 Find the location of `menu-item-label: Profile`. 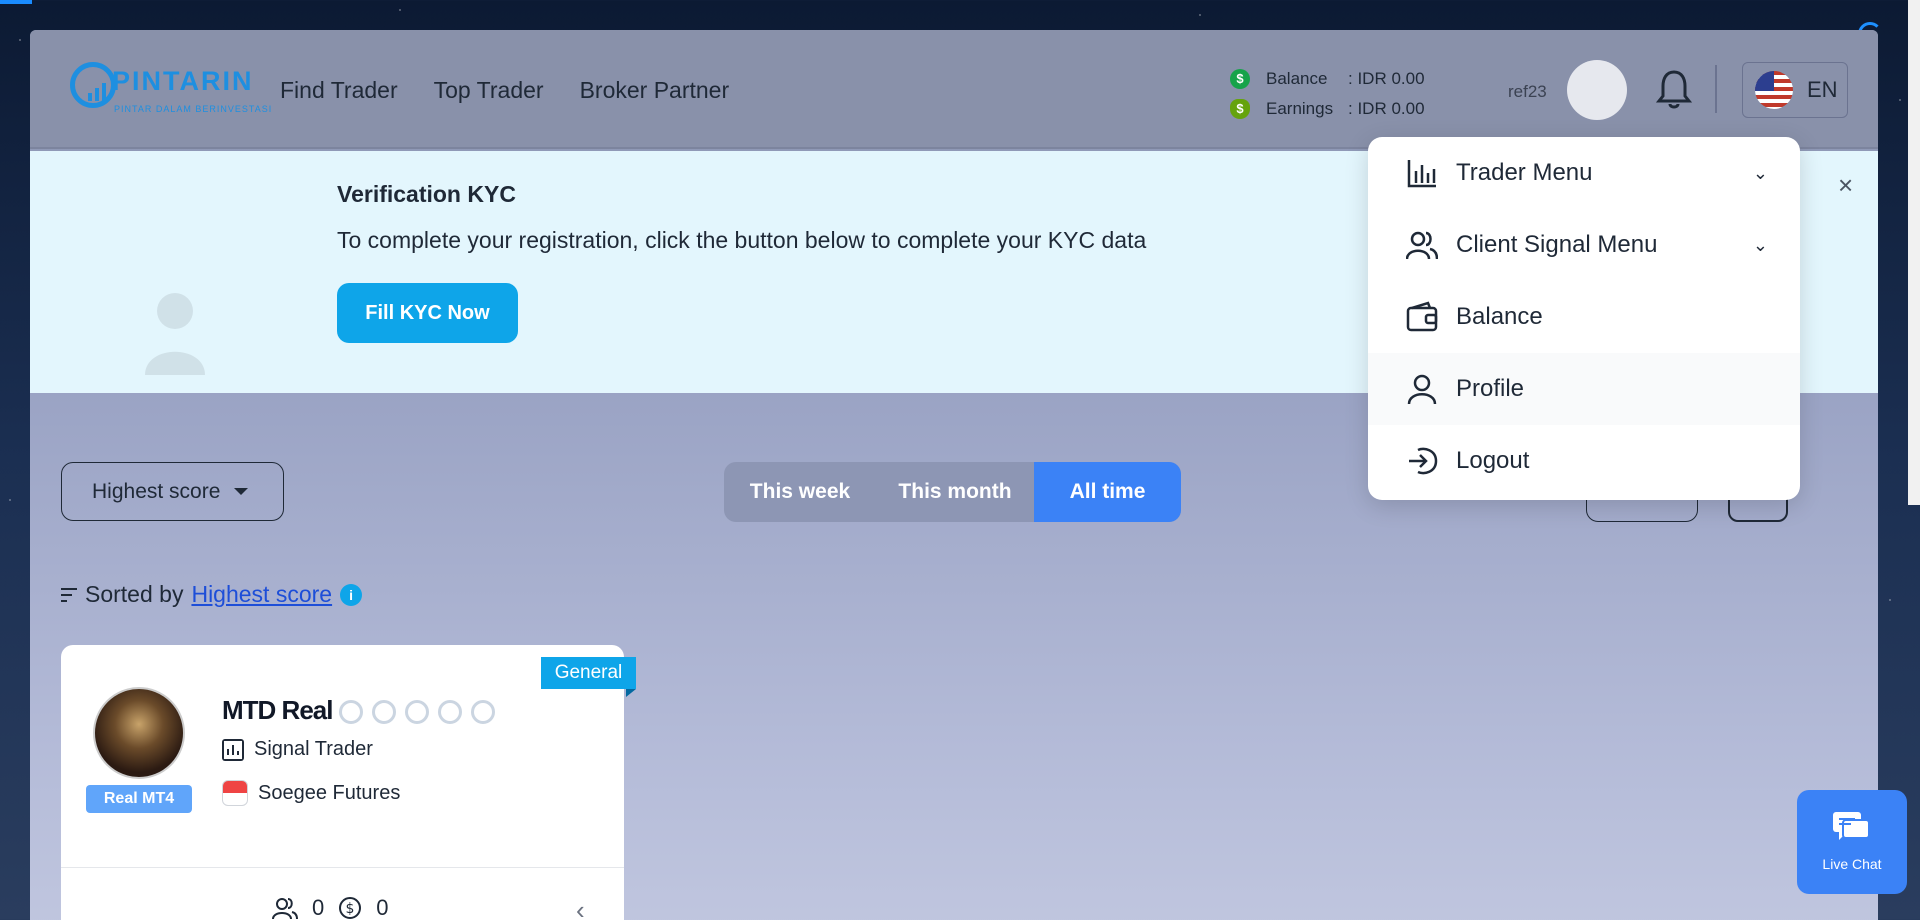

menu-item-label: Profile is located at coordinates (1490, 388).